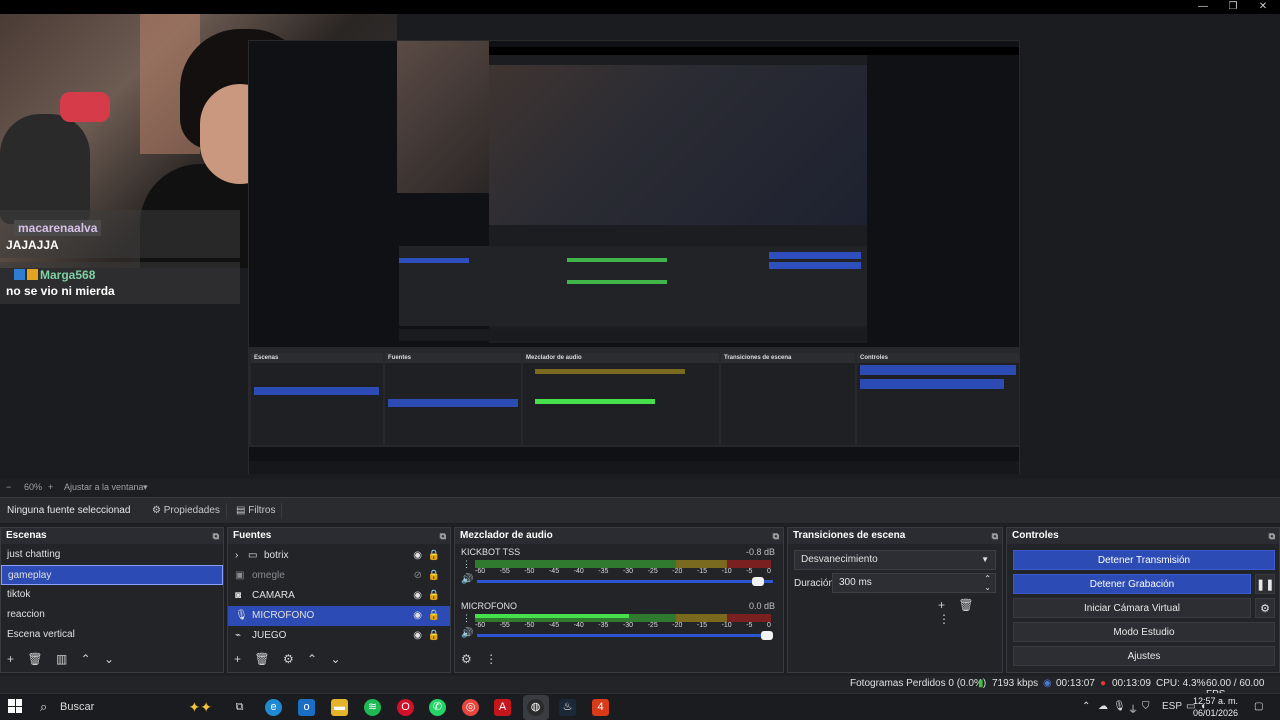  I want to click on chevron-down-icon: ▾, so click(145, 487).